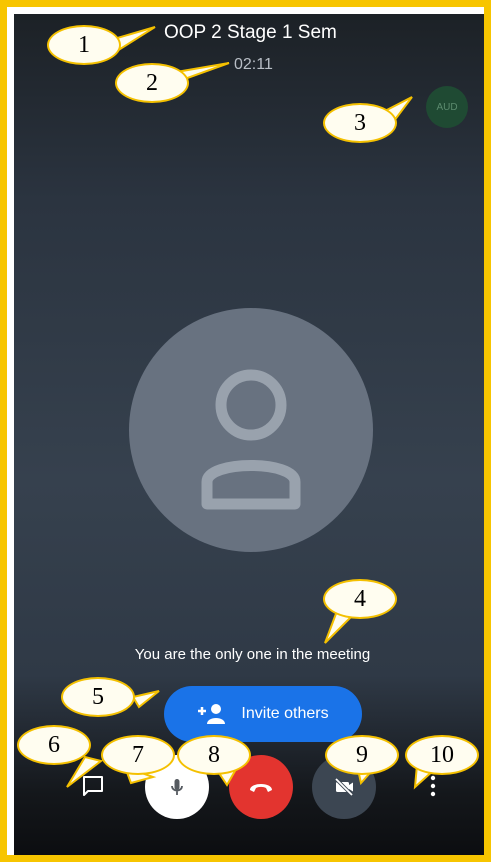 The image size is (491, 862). Describe the element at coordinates (138, 755) in the screenshot. I see `callout-7: 7` at that location.